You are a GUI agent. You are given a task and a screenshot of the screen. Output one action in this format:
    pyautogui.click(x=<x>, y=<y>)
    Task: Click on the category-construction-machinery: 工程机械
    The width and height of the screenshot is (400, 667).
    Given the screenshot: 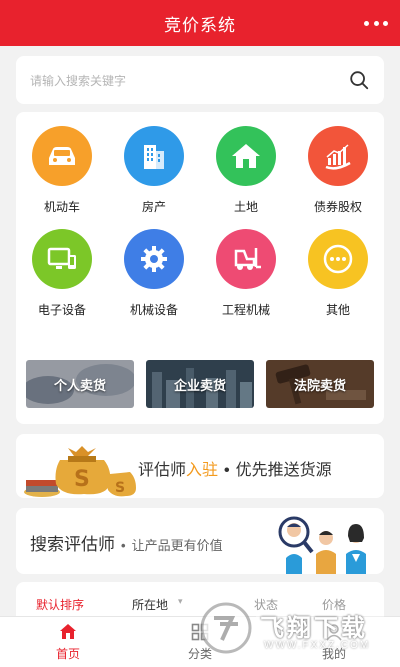 What is the action you would take?
    pyautogui.click(x=246, y=273)
    